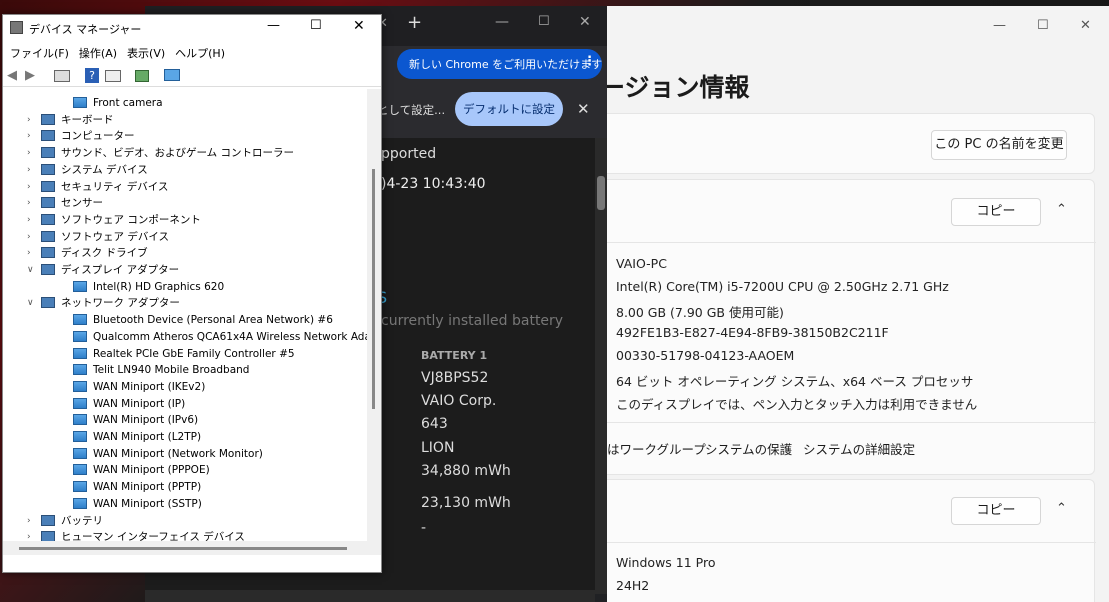 The image size is (1109, 602). Describe the element at coordinates (185, 253) in the screenshot. I see `tree-item: › ディスク ドライブ` at that location.